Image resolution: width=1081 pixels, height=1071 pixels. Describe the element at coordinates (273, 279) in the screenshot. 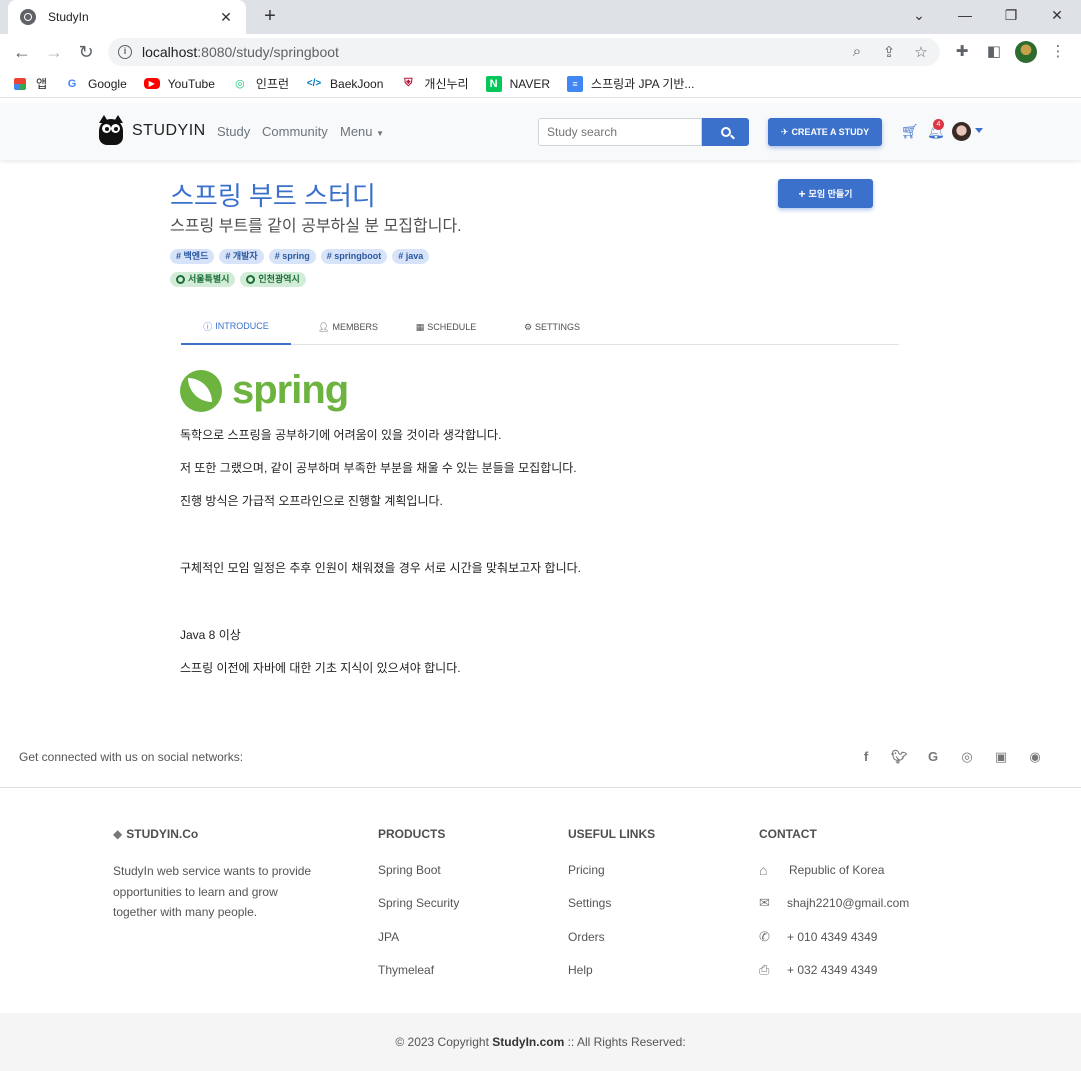

I see `zone-chip: 인천광역시` at that location.